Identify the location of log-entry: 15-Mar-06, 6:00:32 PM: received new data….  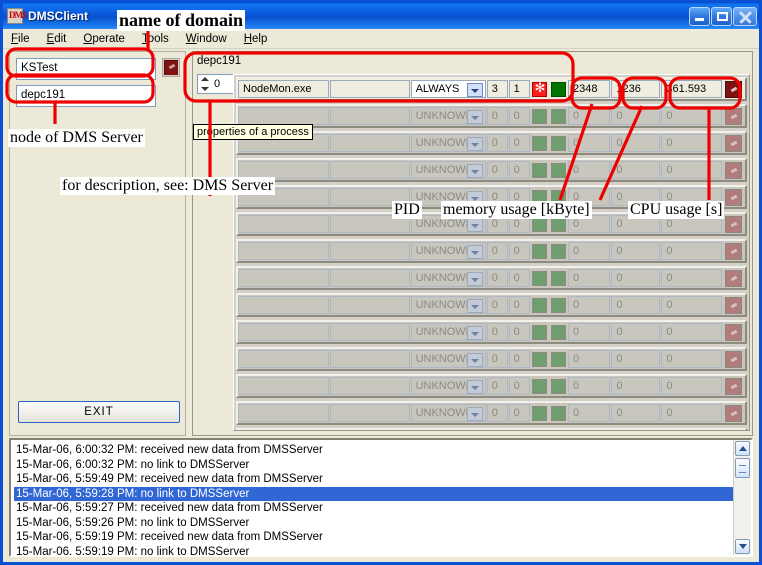
(373, 450).